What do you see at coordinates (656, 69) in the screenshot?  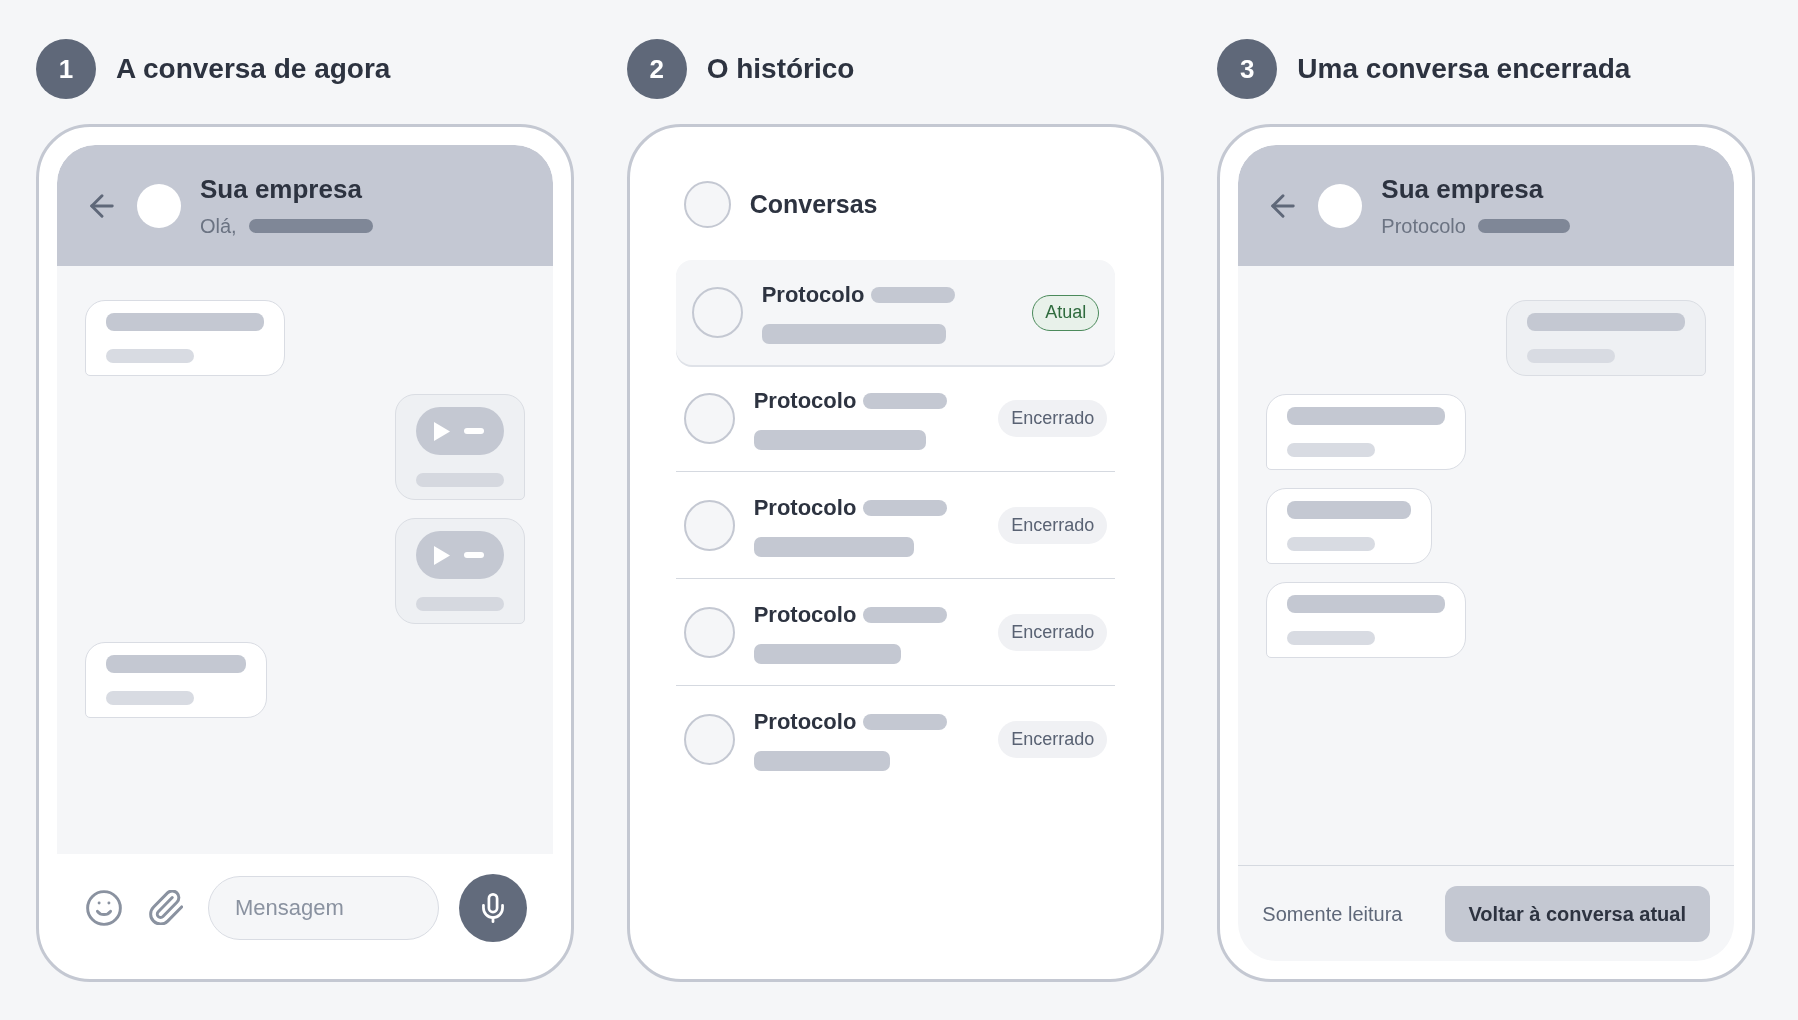 I see `step-number: 2` at bounding box center [656, 69].